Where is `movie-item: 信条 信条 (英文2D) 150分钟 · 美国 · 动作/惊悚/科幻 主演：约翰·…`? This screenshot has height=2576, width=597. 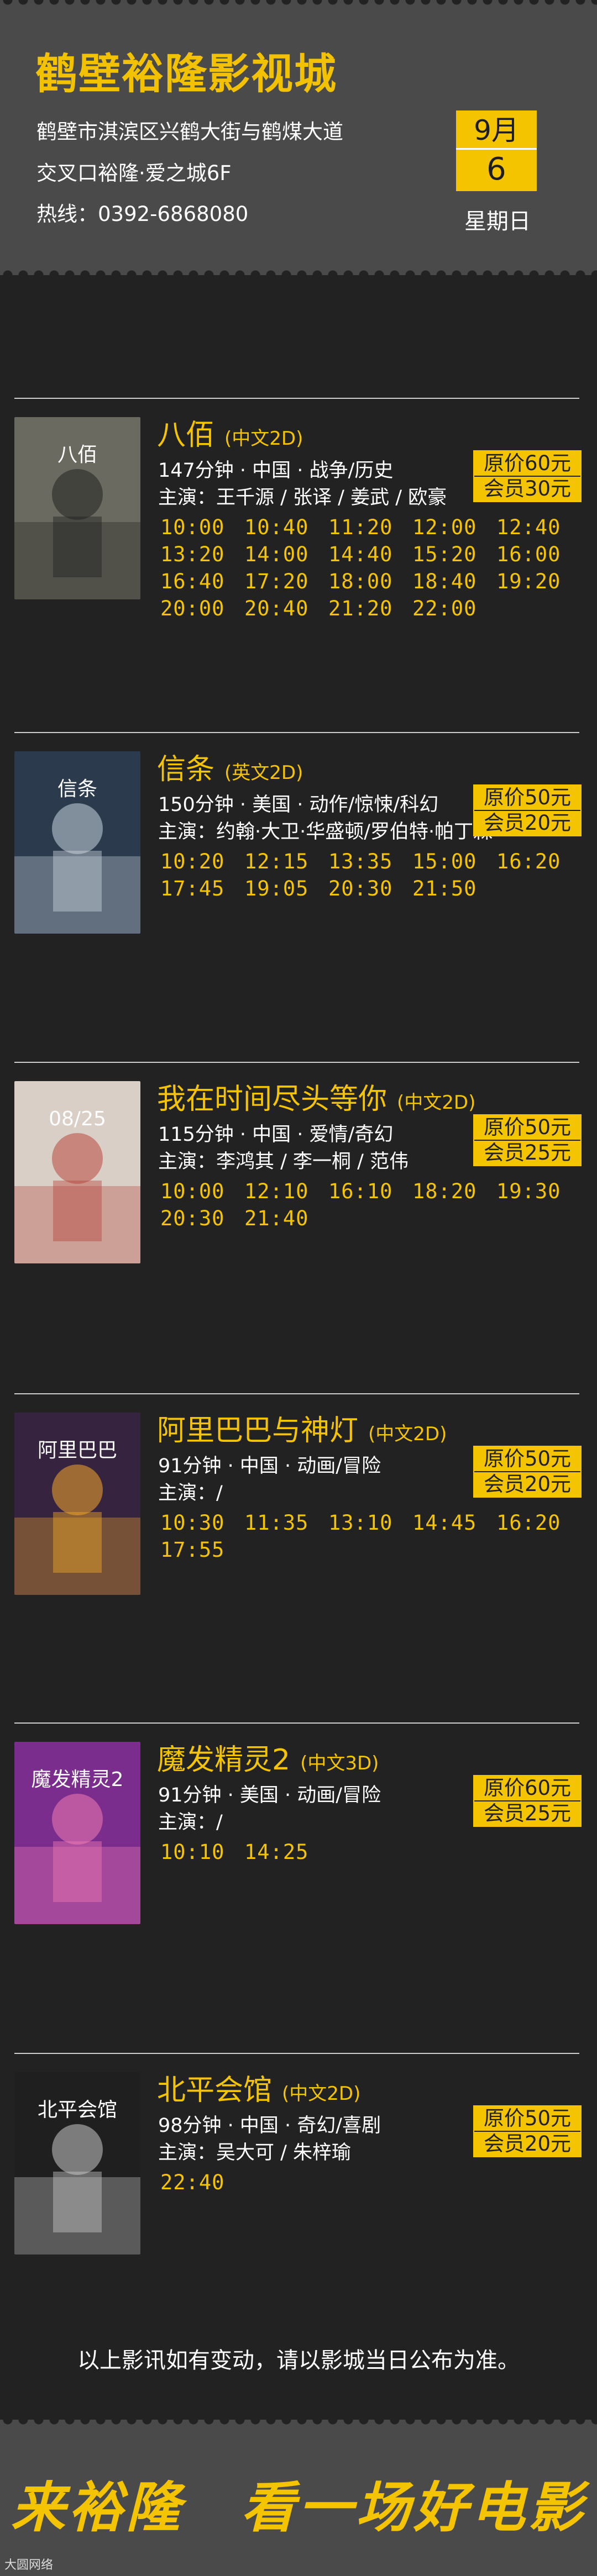 movie-item: 信条 信条 (英文2D) 150分钟 · 美国 · 动作/惊悚/科幻 主演：约翰·… is located at coordinates (298, 848).